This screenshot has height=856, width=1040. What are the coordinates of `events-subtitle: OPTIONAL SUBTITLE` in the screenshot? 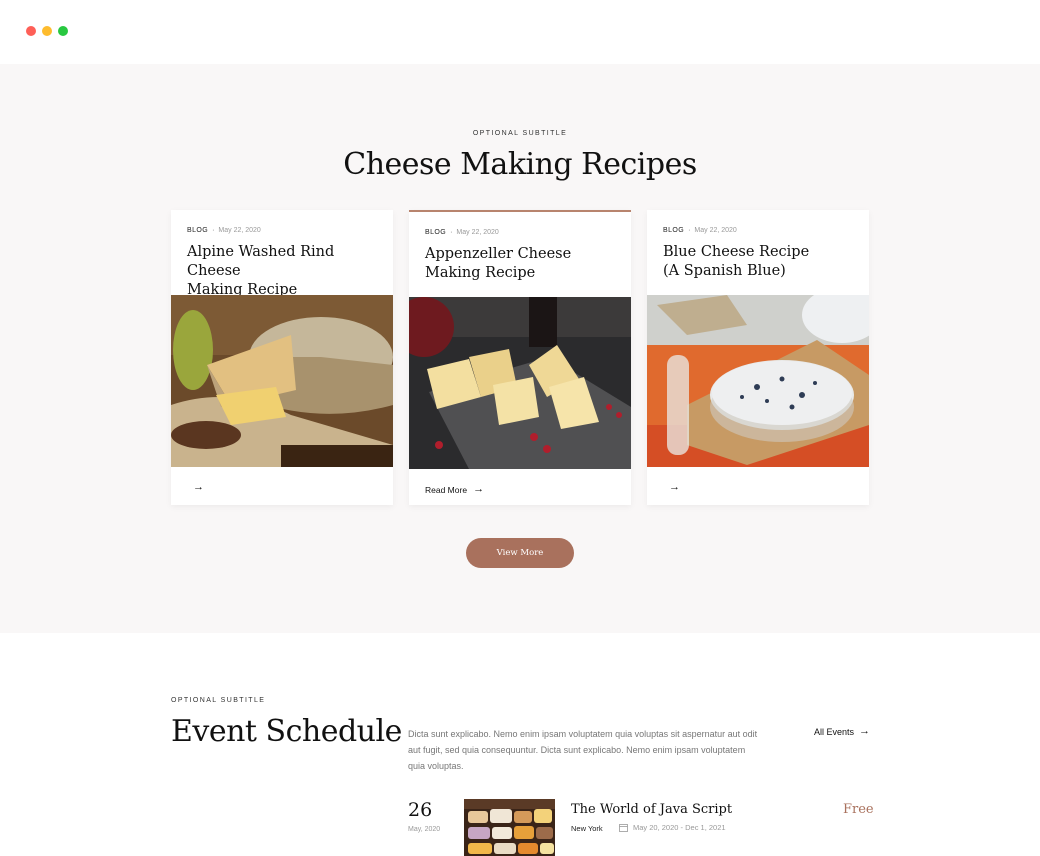 It's located at (218, 700).